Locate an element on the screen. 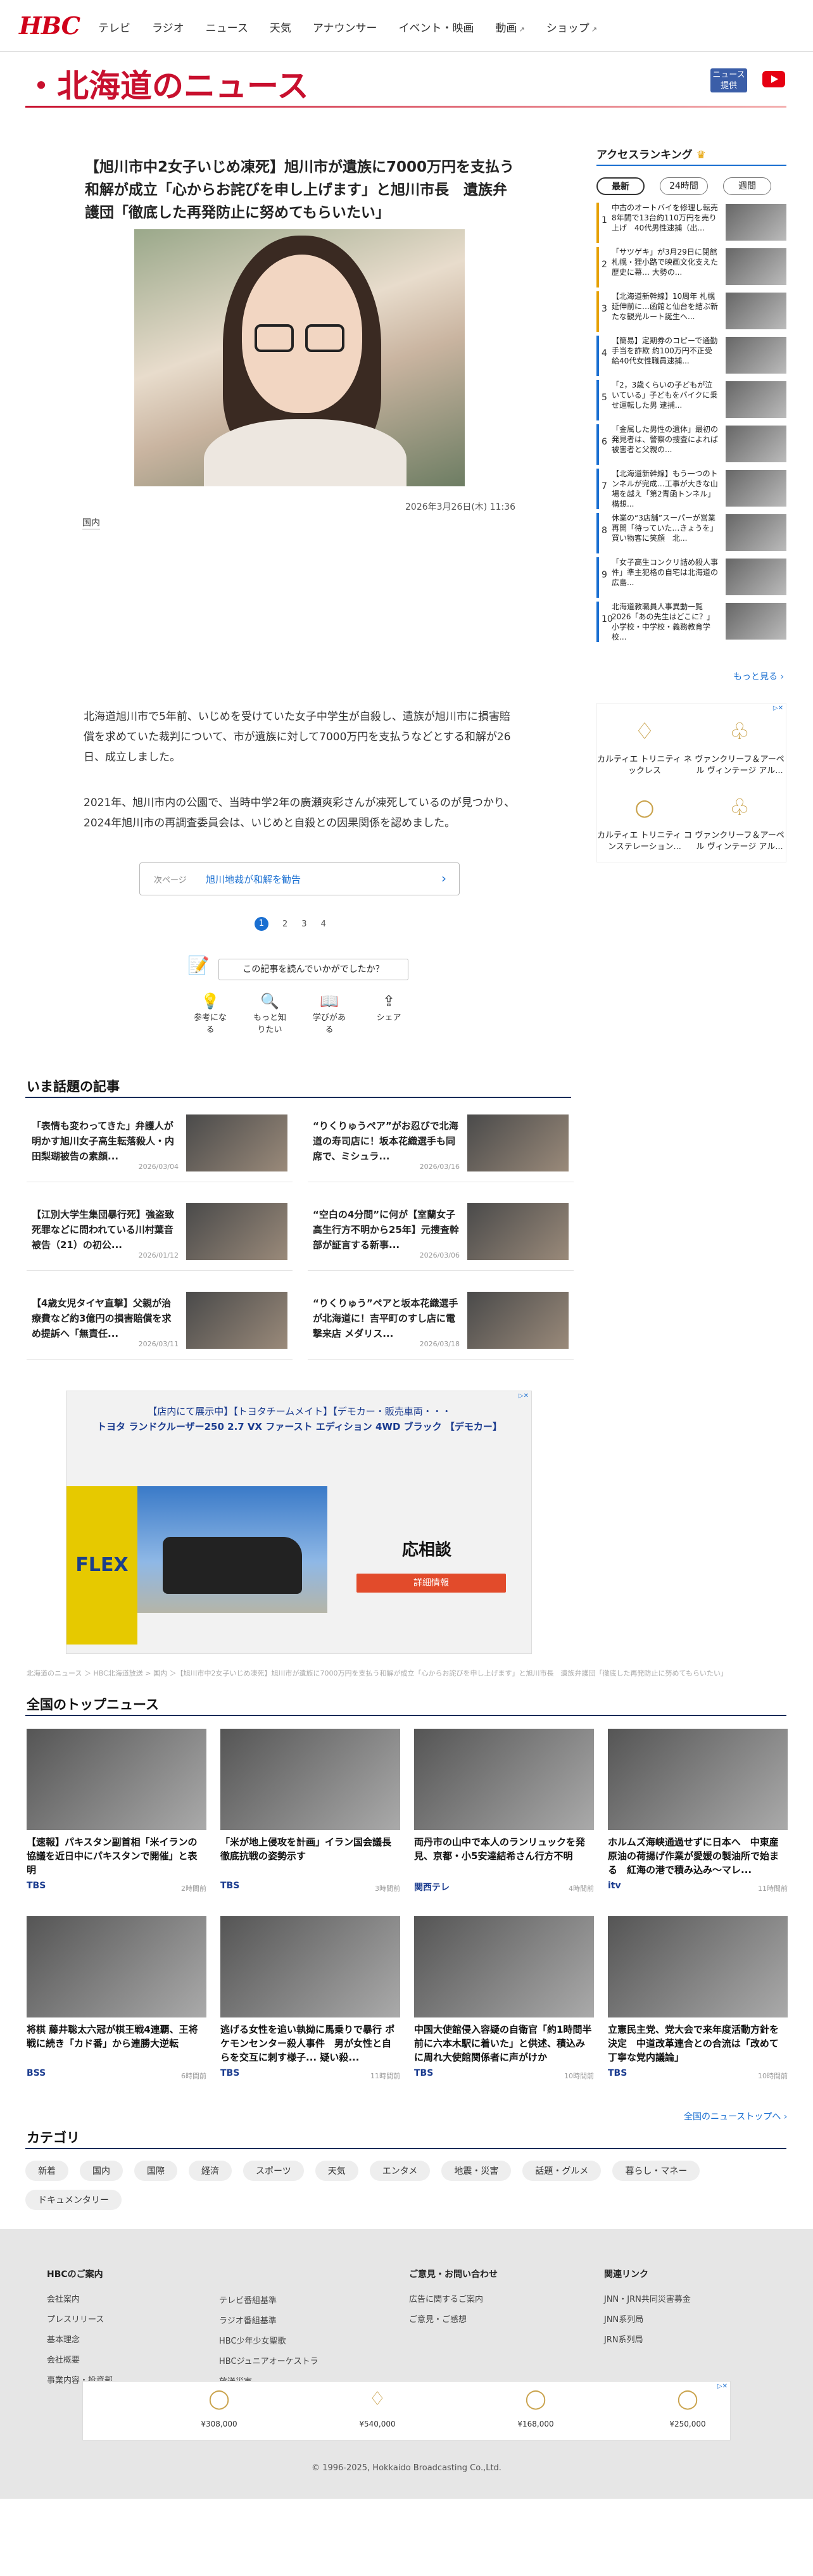  page-title: ・北海道のニュース is located at coordinates (167, 86).